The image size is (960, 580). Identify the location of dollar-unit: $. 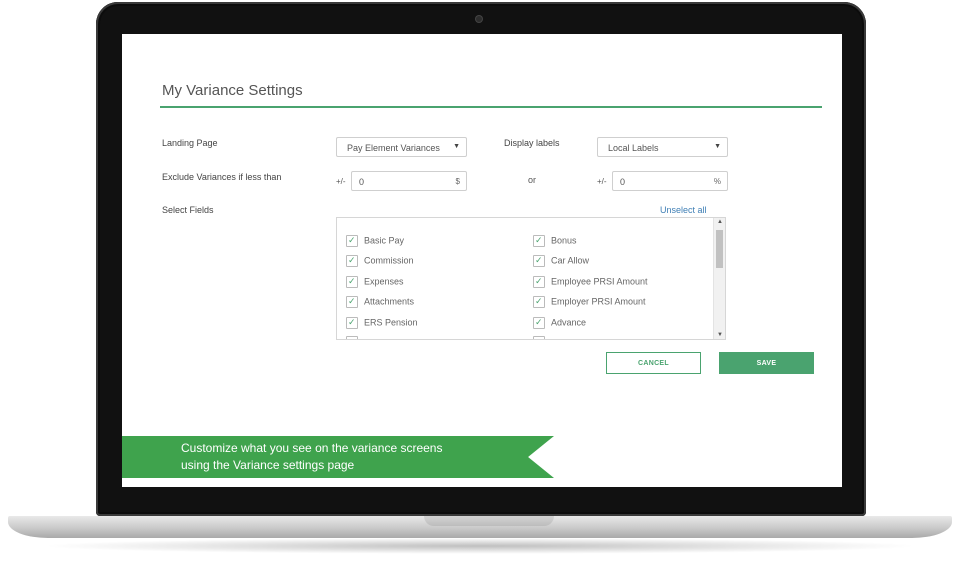
(457, 181).